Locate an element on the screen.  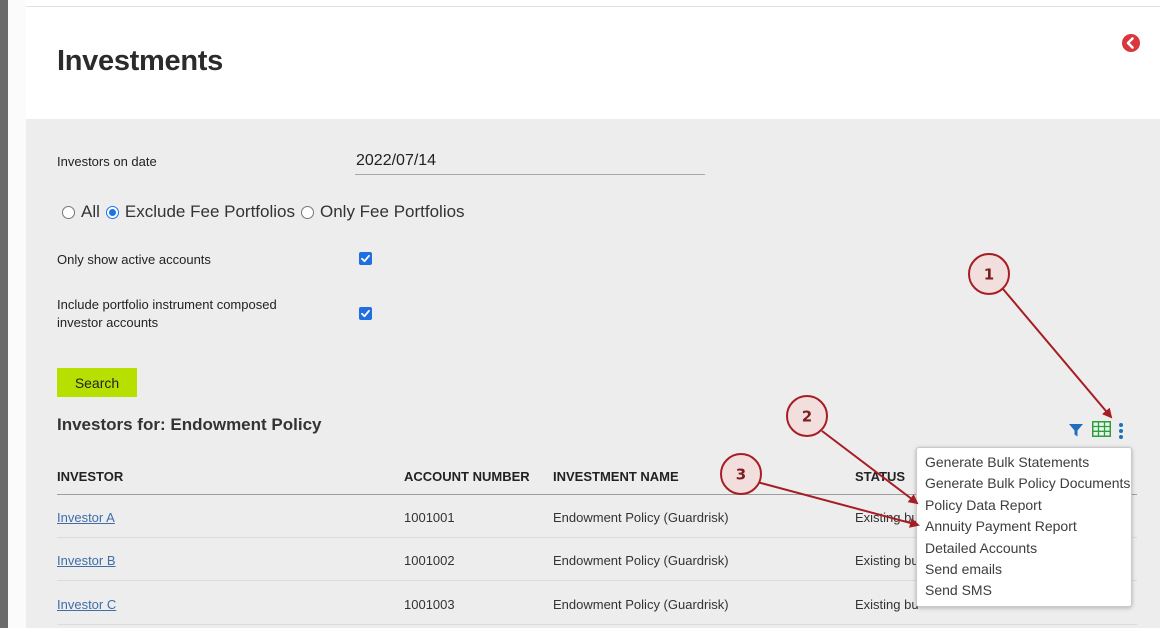
radio-only-fee is located at coordinates (307, 212).